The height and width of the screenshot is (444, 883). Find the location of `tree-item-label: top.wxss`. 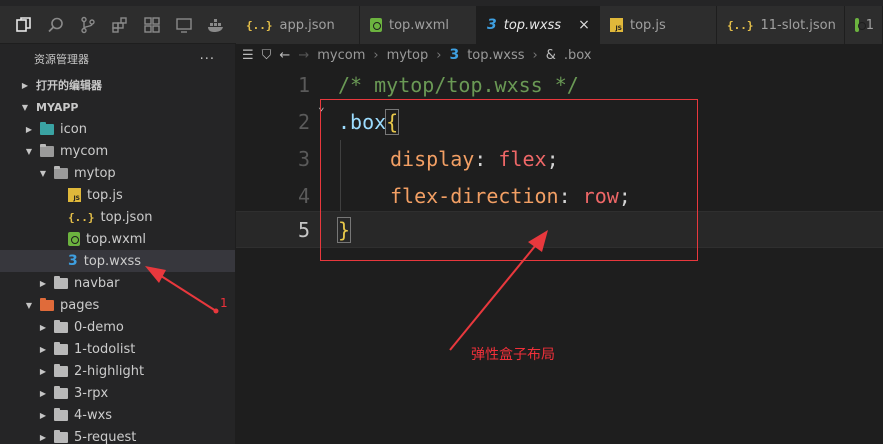

tree-item-label: top.wxss is located at coordinates (112, 261).